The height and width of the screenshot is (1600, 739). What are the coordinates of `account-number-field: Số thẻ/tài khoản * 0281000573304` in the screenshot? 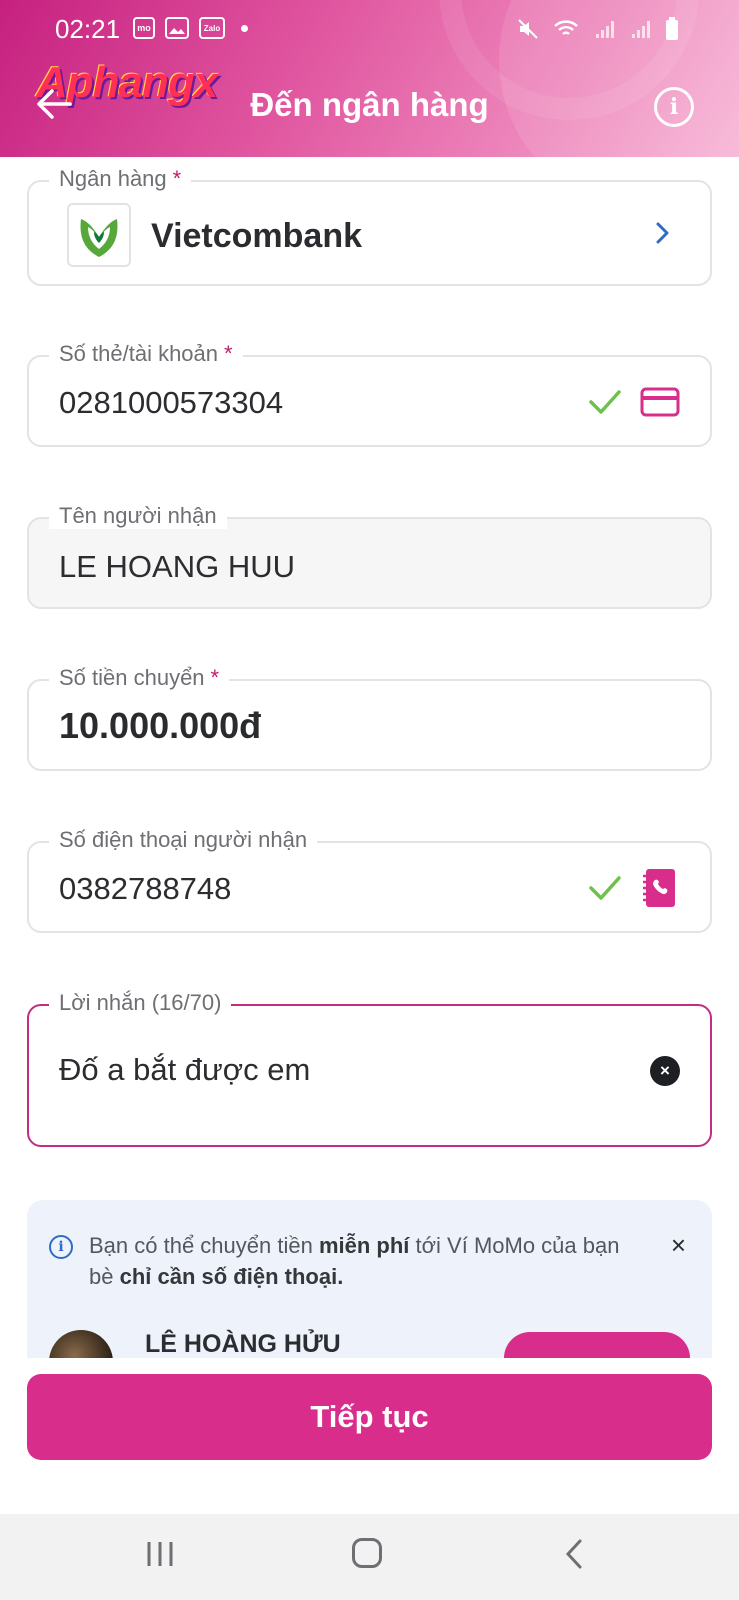 It's located at (369, 394).